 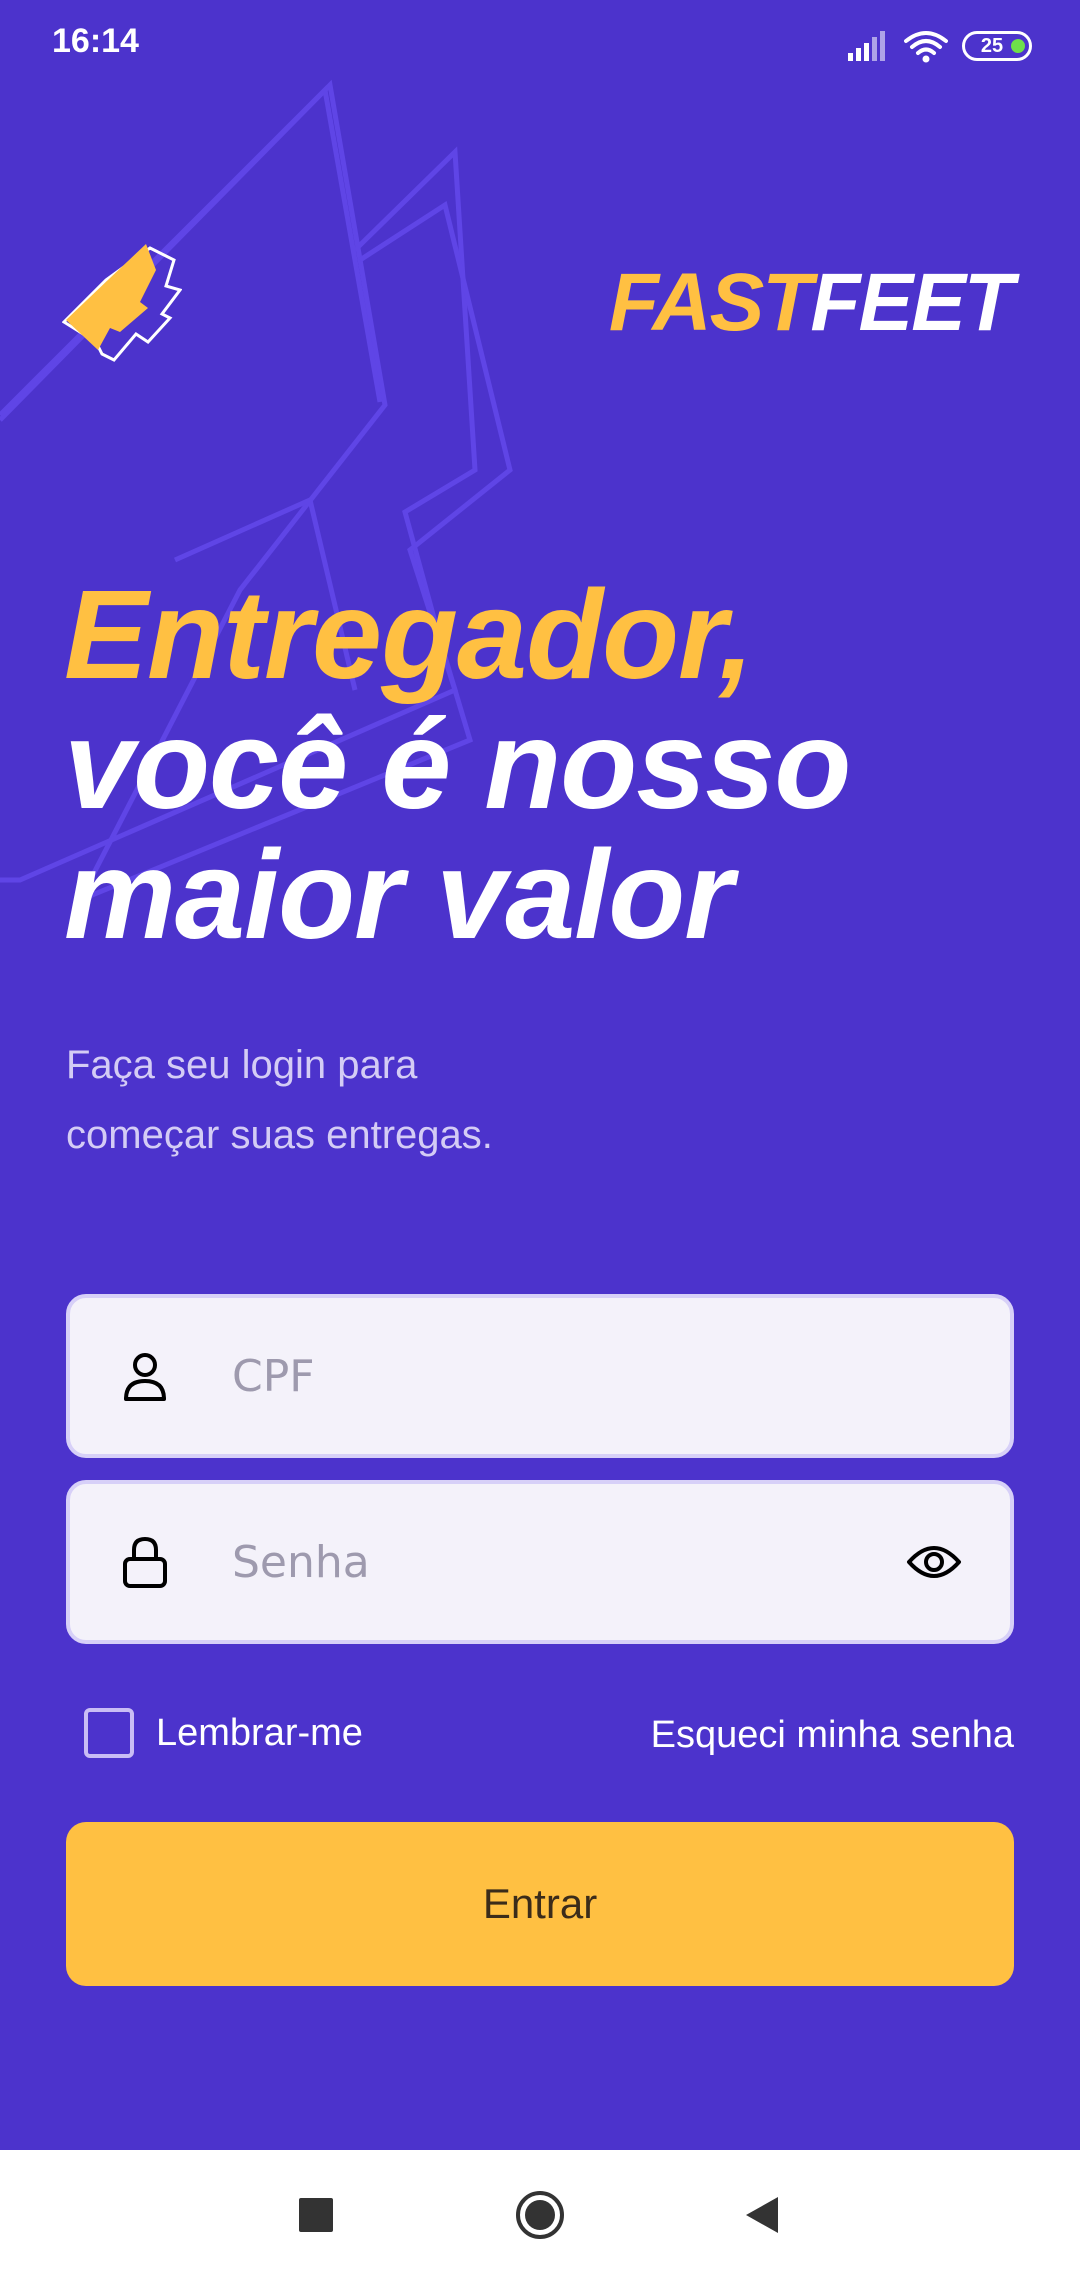 What do you see at coordinates (934, 1562) in the screenshot?
I see `eye-icon` at bounding box center [934, 1562].